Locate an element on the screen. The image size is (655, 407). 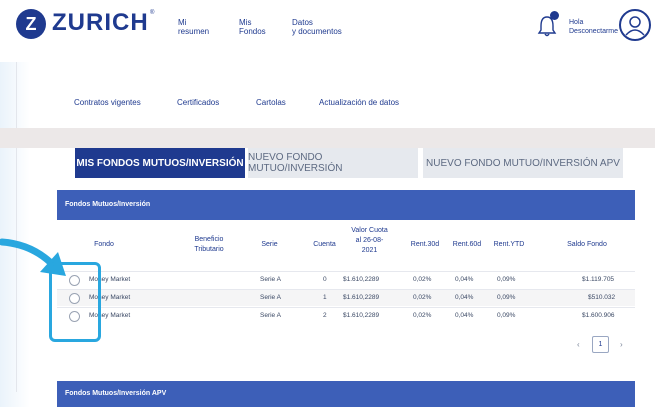
pager-next-icon: › is located at coordinates (621, 344).